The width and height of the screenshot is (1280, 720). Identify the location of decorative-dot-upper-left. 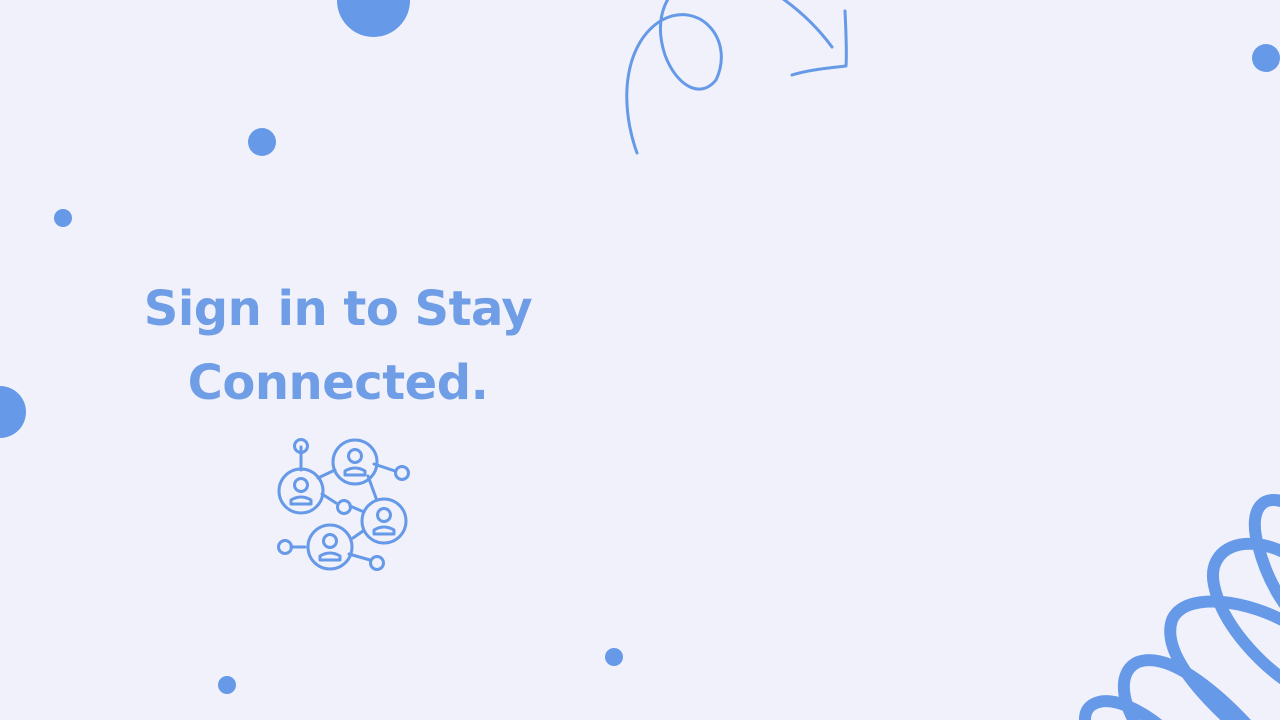
(262, 142).